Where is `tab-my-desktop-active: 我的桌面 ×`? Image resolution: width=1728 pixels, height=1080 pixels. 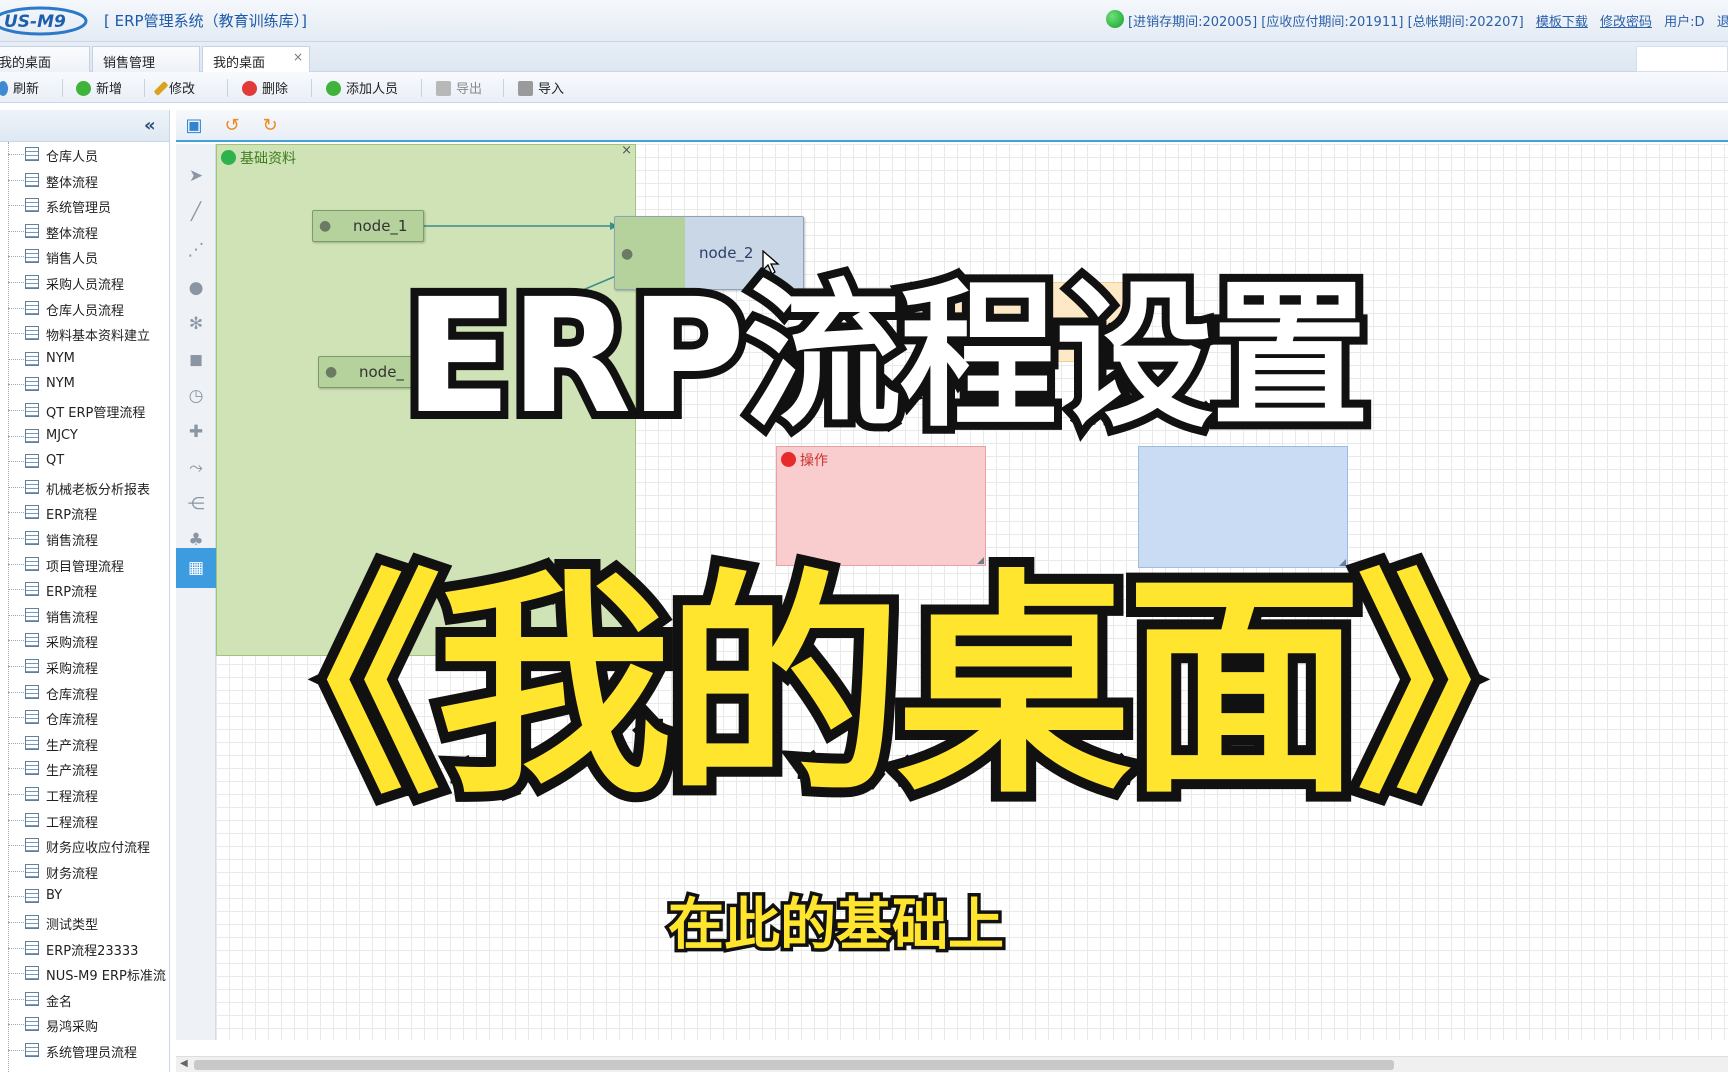 tab-my-desktop-active: 我的桌面 × is located at coordinates (256, 59).